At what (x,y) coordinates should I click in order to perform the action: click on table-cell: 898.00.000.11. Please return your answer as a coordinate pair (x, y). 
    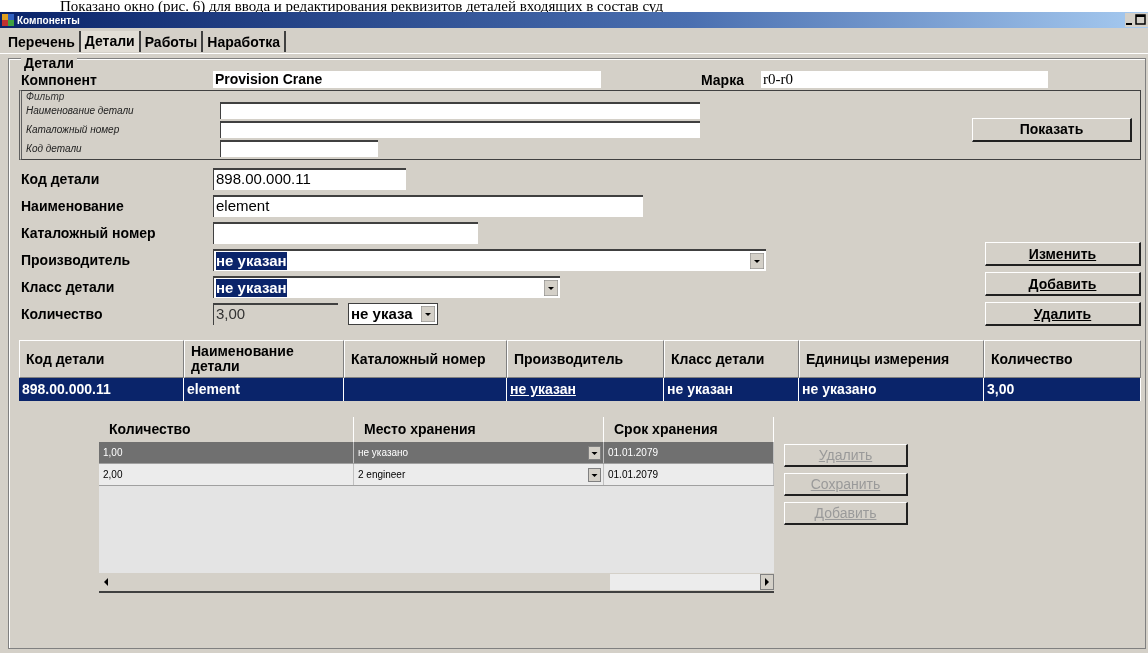
    Looking at the image, I should click on (101, 389).